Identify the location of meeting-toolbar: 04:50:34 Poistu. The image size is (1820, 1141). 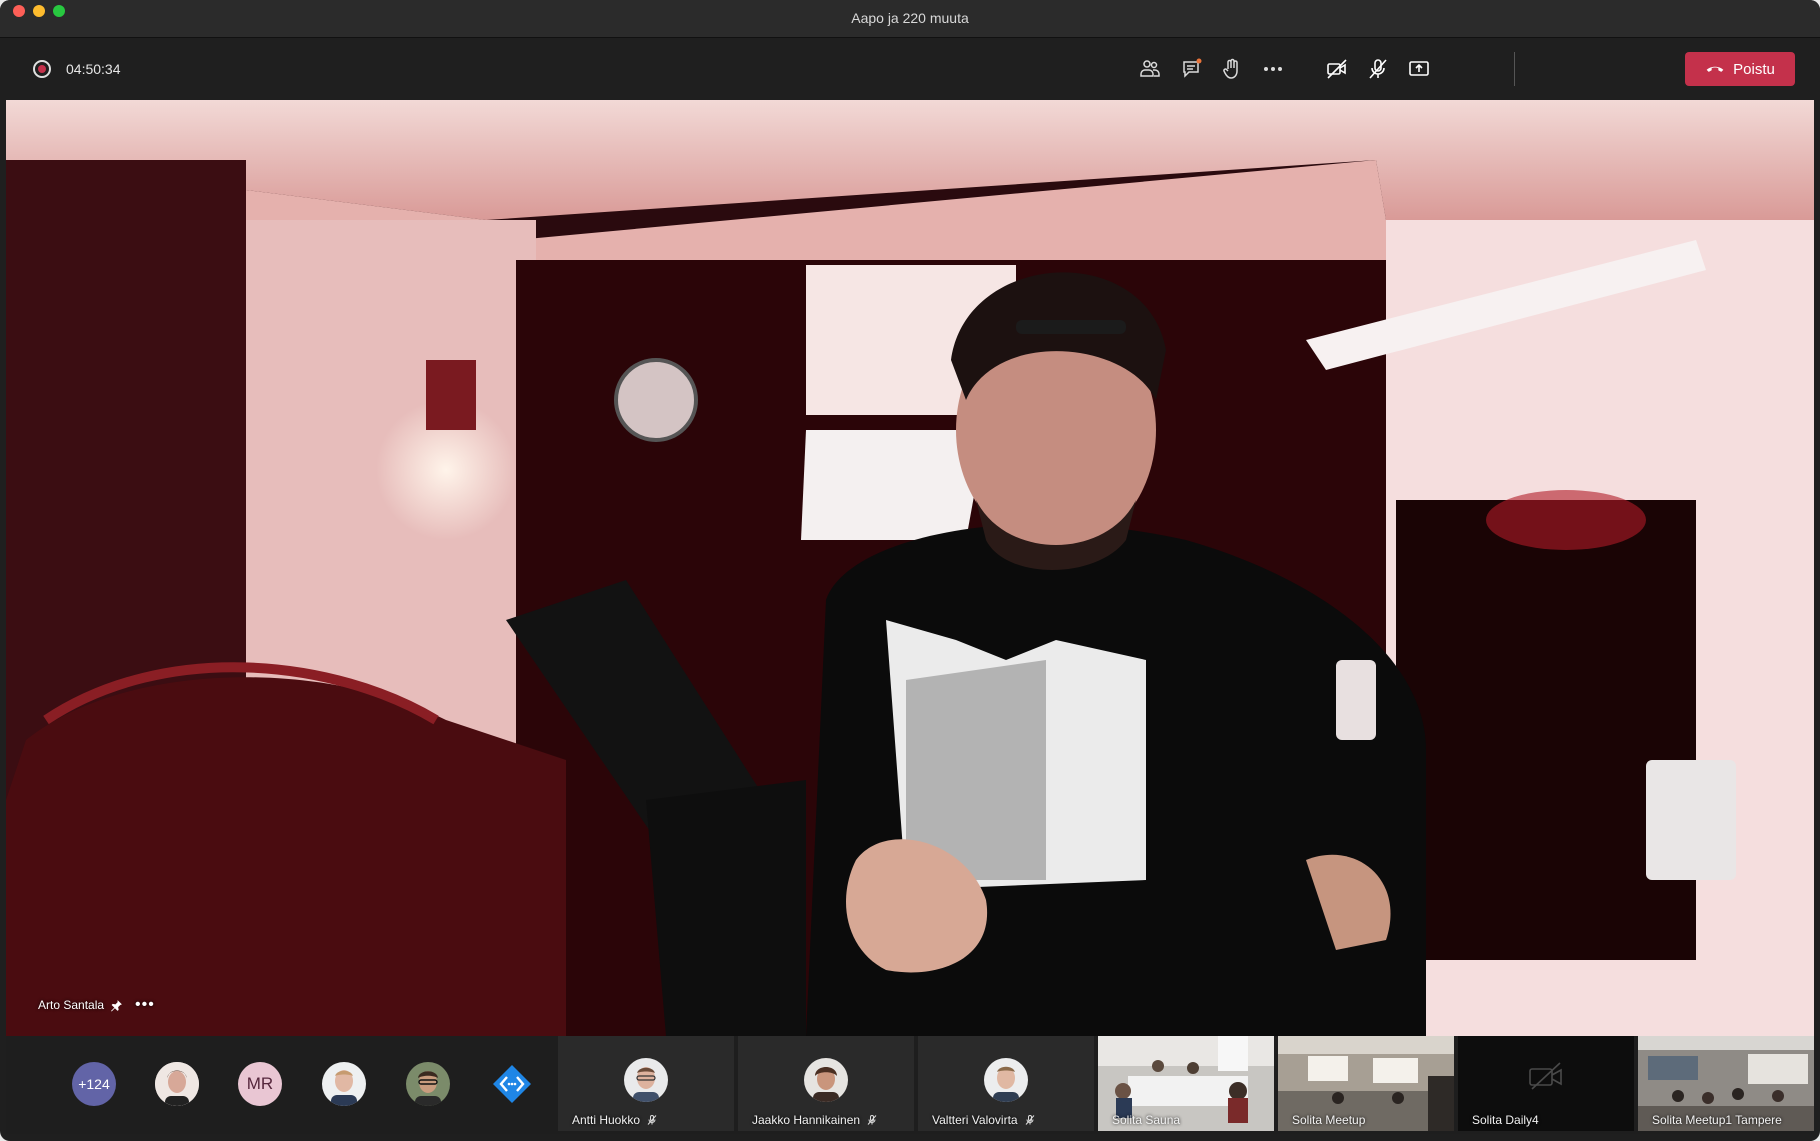
(910, 69).